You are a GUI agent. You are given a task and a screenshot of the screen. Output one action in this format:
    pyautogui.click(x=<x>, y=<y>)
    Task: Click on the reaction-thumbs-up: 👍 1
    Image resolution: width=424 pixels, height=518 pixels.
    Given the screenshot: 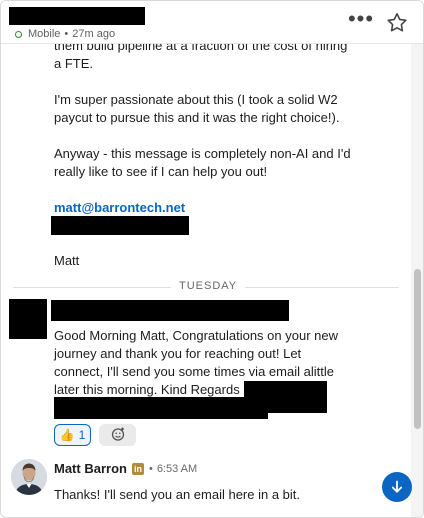 What is the action you would take?
    pyautogui.click(x=72, y=435)
    